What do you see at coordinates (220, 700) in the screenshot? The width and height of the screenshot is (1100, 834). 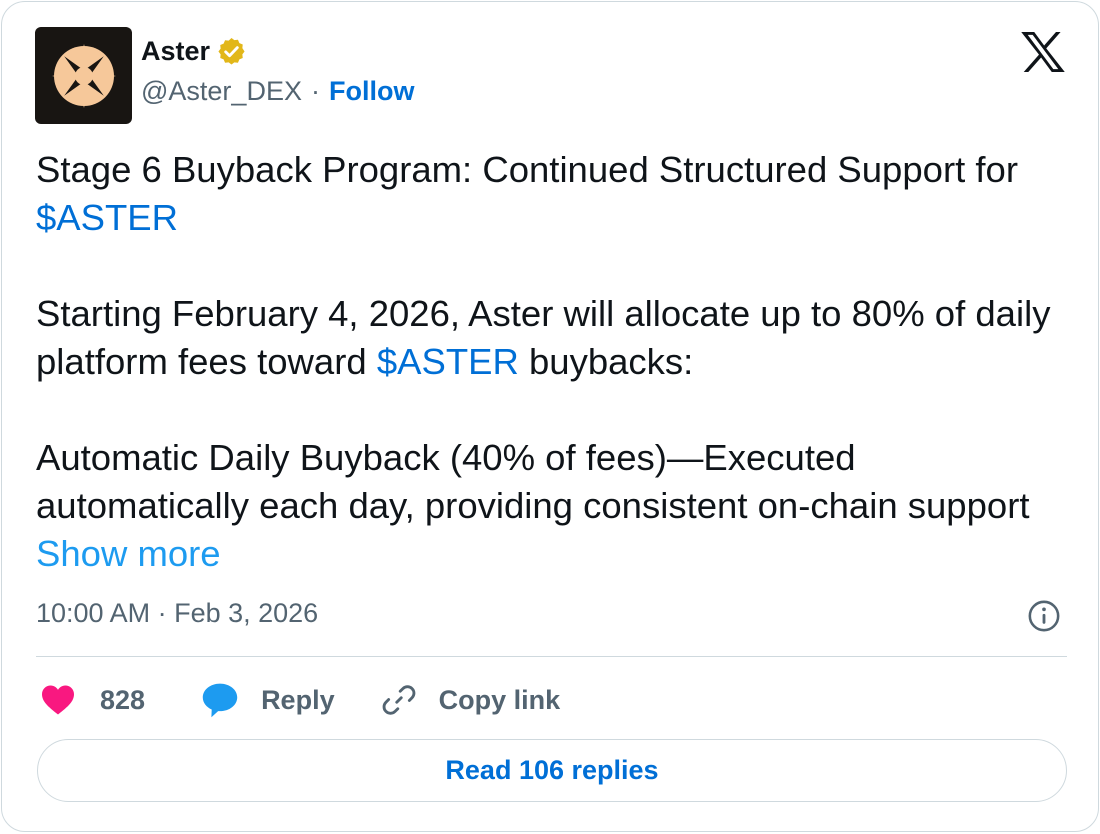 I see `speech-bubble-icon` at bounding box center [220, 700].